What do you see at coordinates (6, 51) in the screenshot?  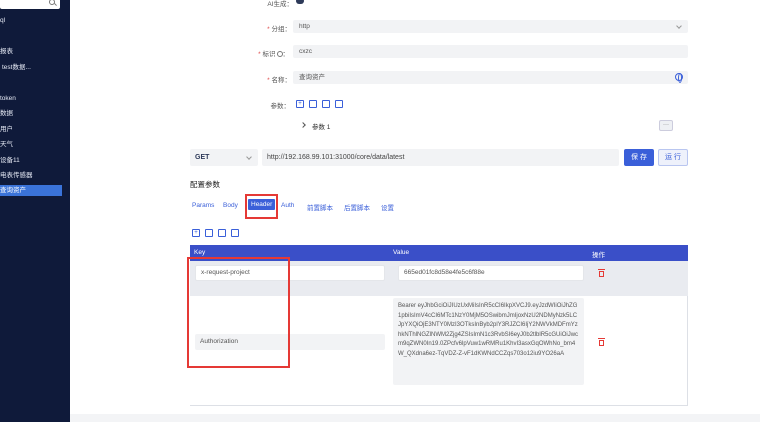 I see `sidebar-item-report: 报表` at bounding box center [6, 51].